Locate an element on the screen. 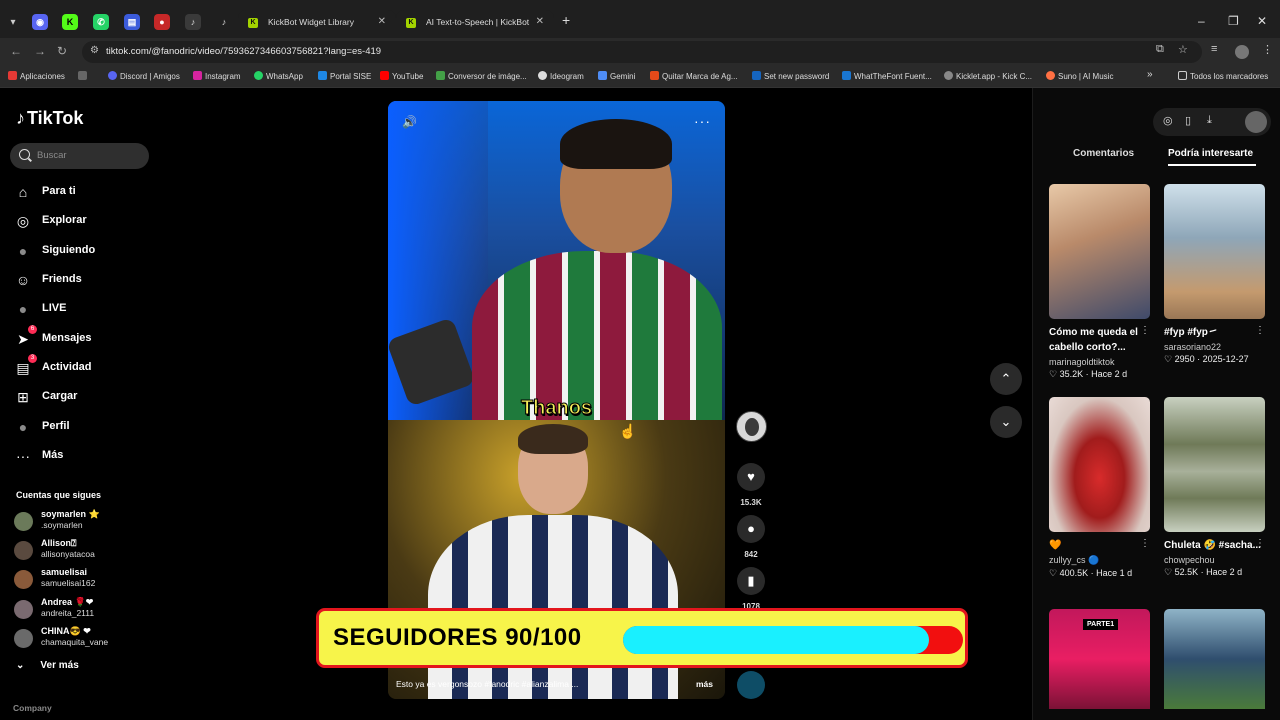  bookmark-youtube: YouTube is located at coordinates (401, 76).